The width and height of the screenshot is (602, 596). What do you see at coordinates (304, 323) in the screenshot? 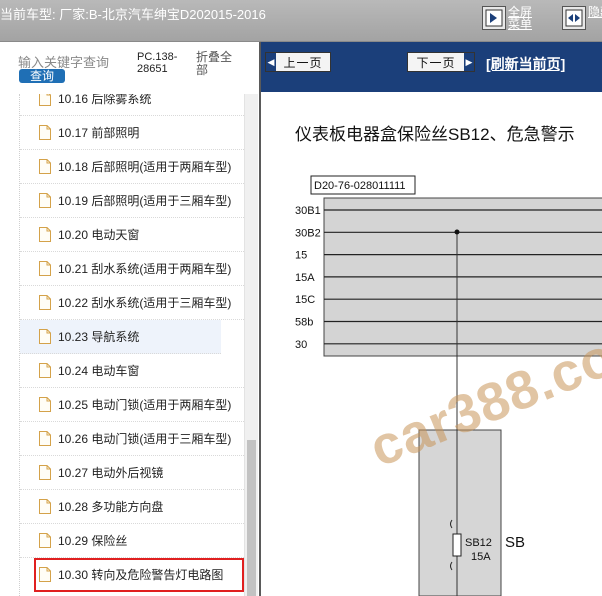
I see `bus-label: 58b` at bounding box center [304, 323].